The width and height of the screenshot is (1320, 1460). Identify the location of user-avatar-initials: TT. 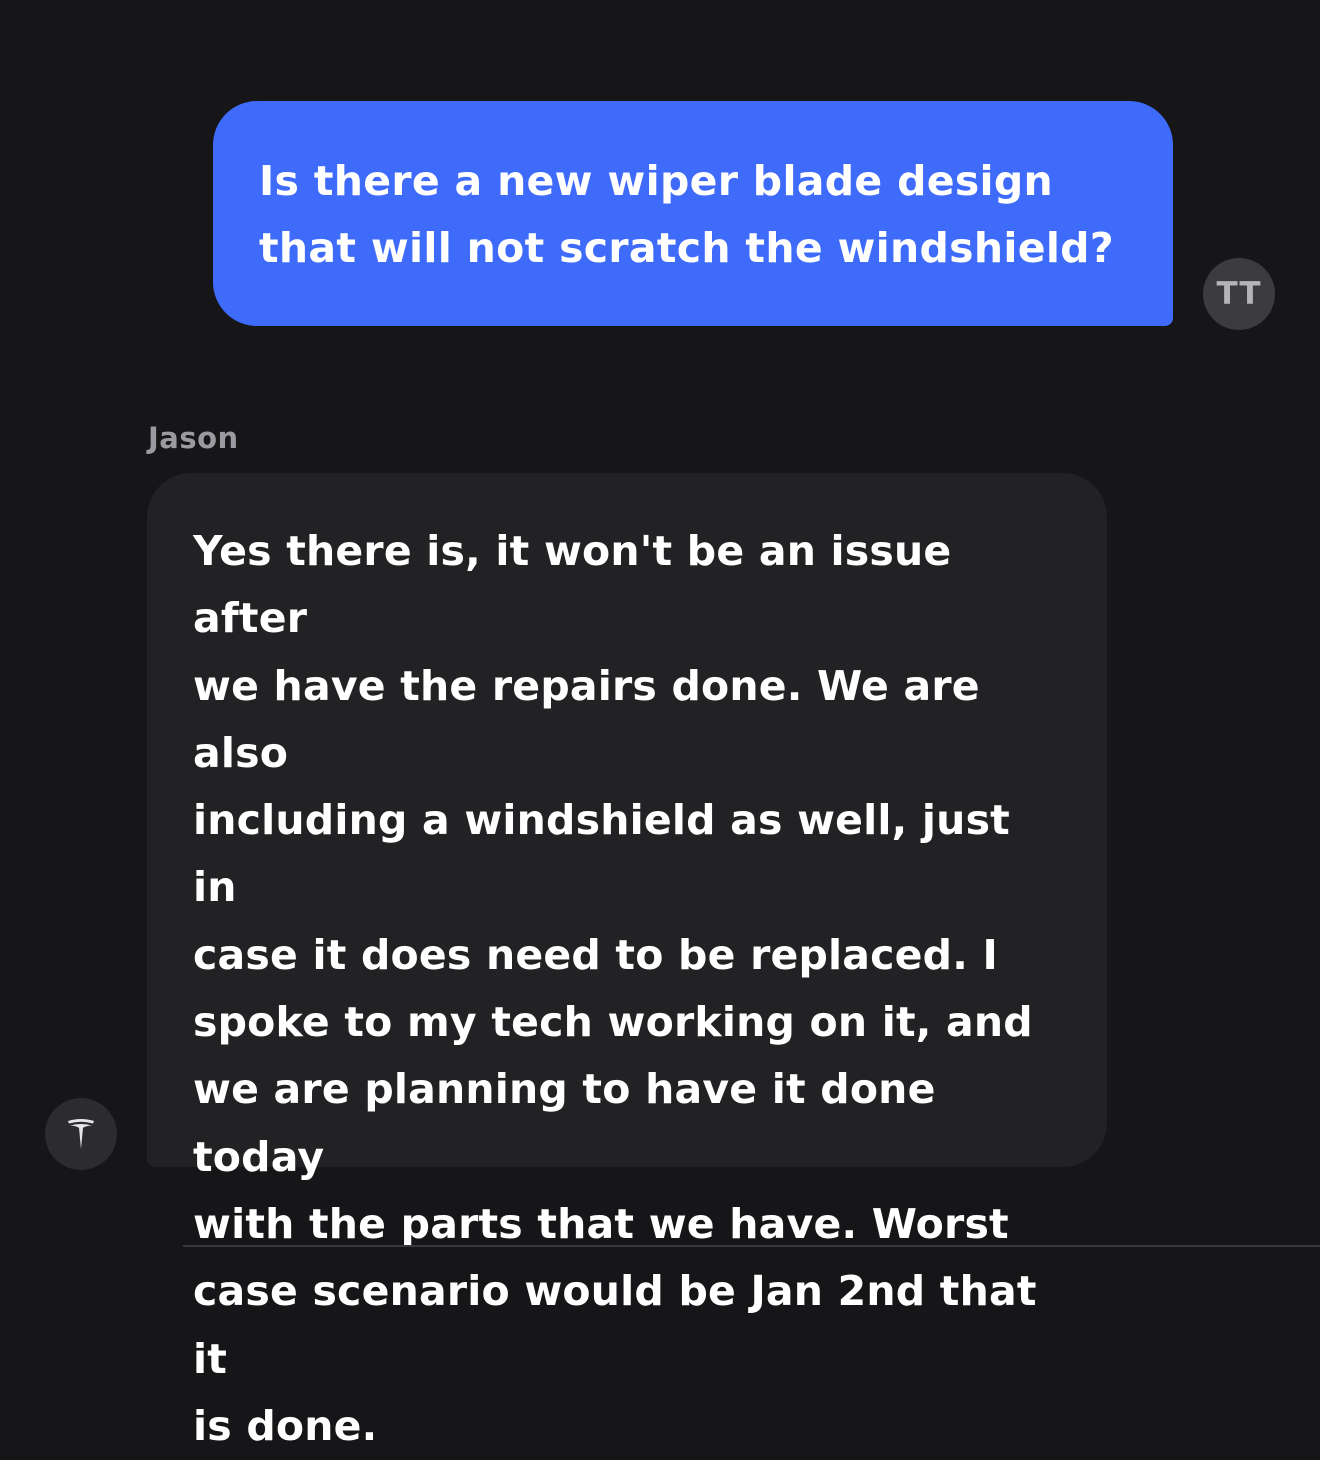
(1239, 294).